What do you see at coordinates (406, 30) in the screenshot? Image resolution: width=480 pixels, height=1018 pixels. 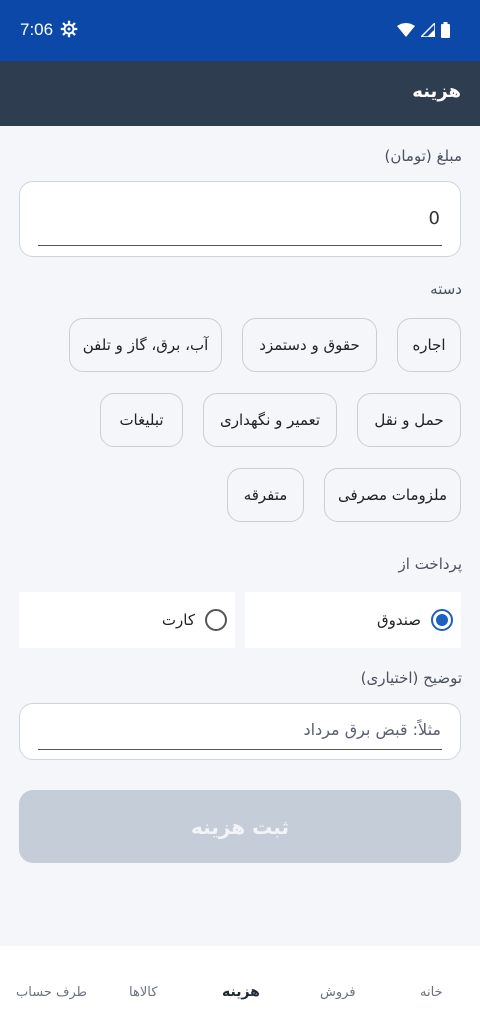 I see `wifi-icon` at bounding box center [406, 30].